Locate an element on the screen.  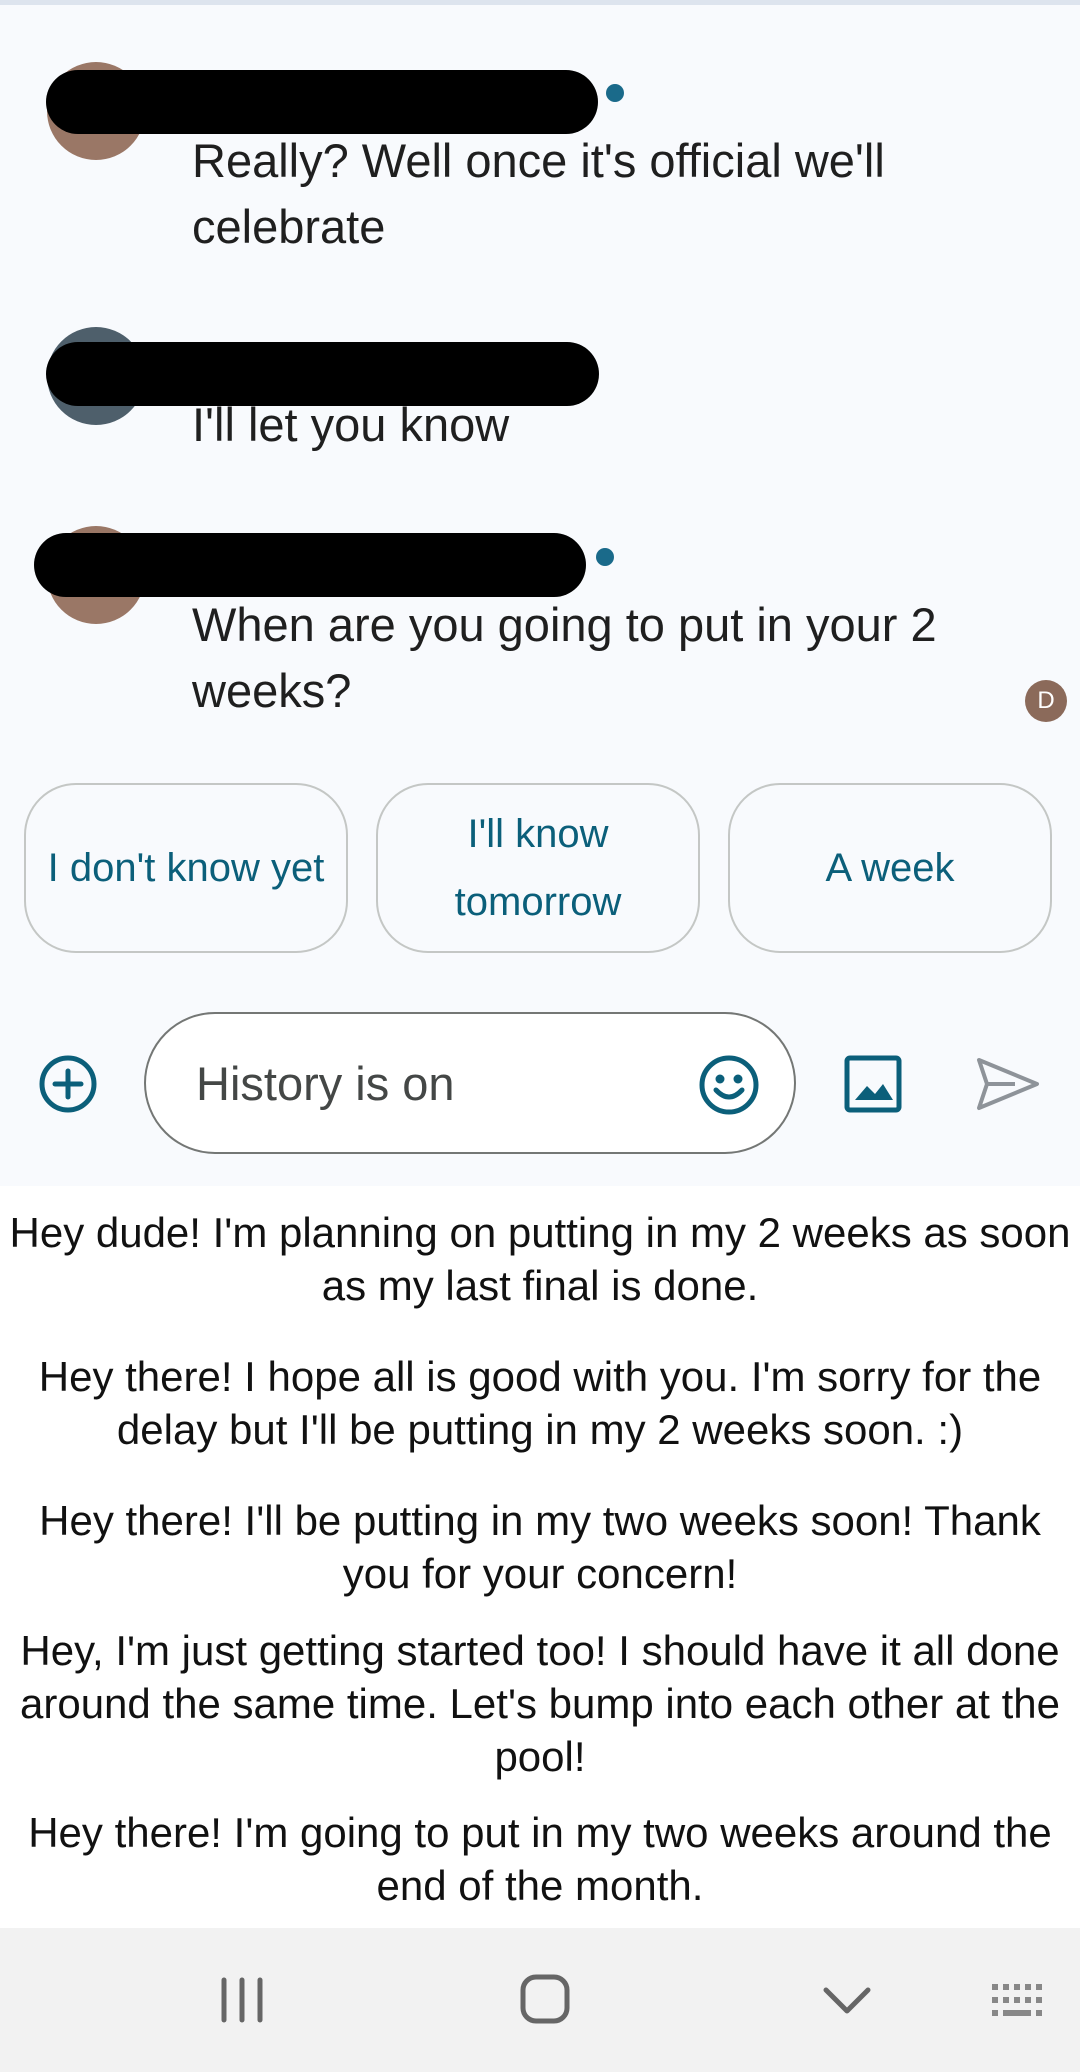
top-divider is located at coordinates (540, 2).